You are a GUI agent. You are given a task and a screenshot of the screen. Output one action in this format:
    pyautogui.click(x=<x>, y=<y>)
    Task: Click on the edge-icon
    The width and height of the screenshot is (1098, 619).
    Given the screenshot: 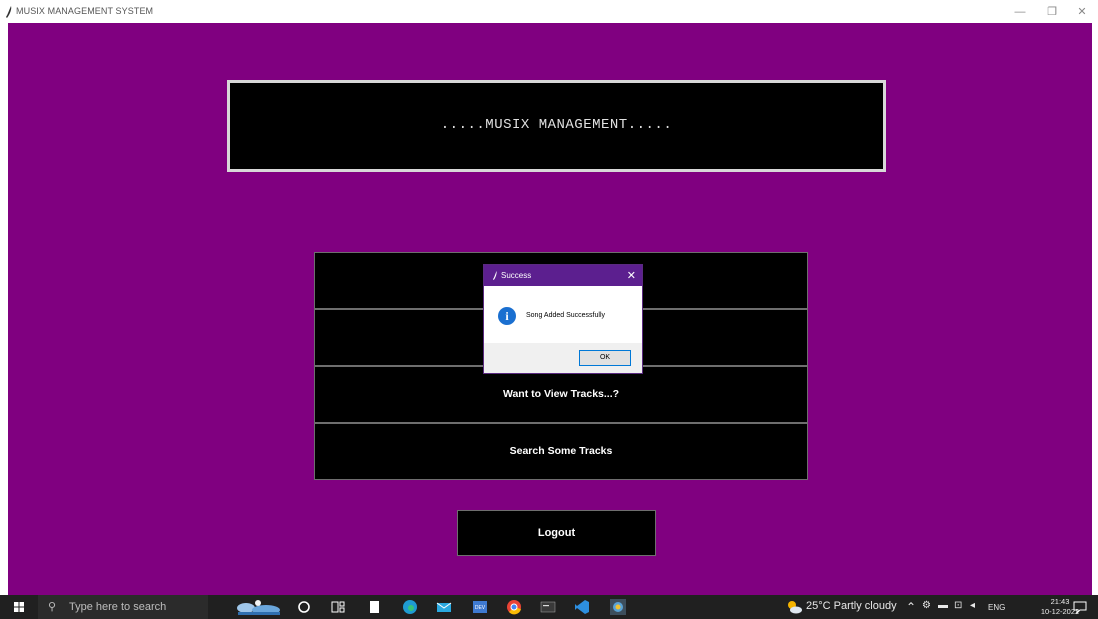 What is the action you would take?
    pyautogui.click(x=410, y=607)
    